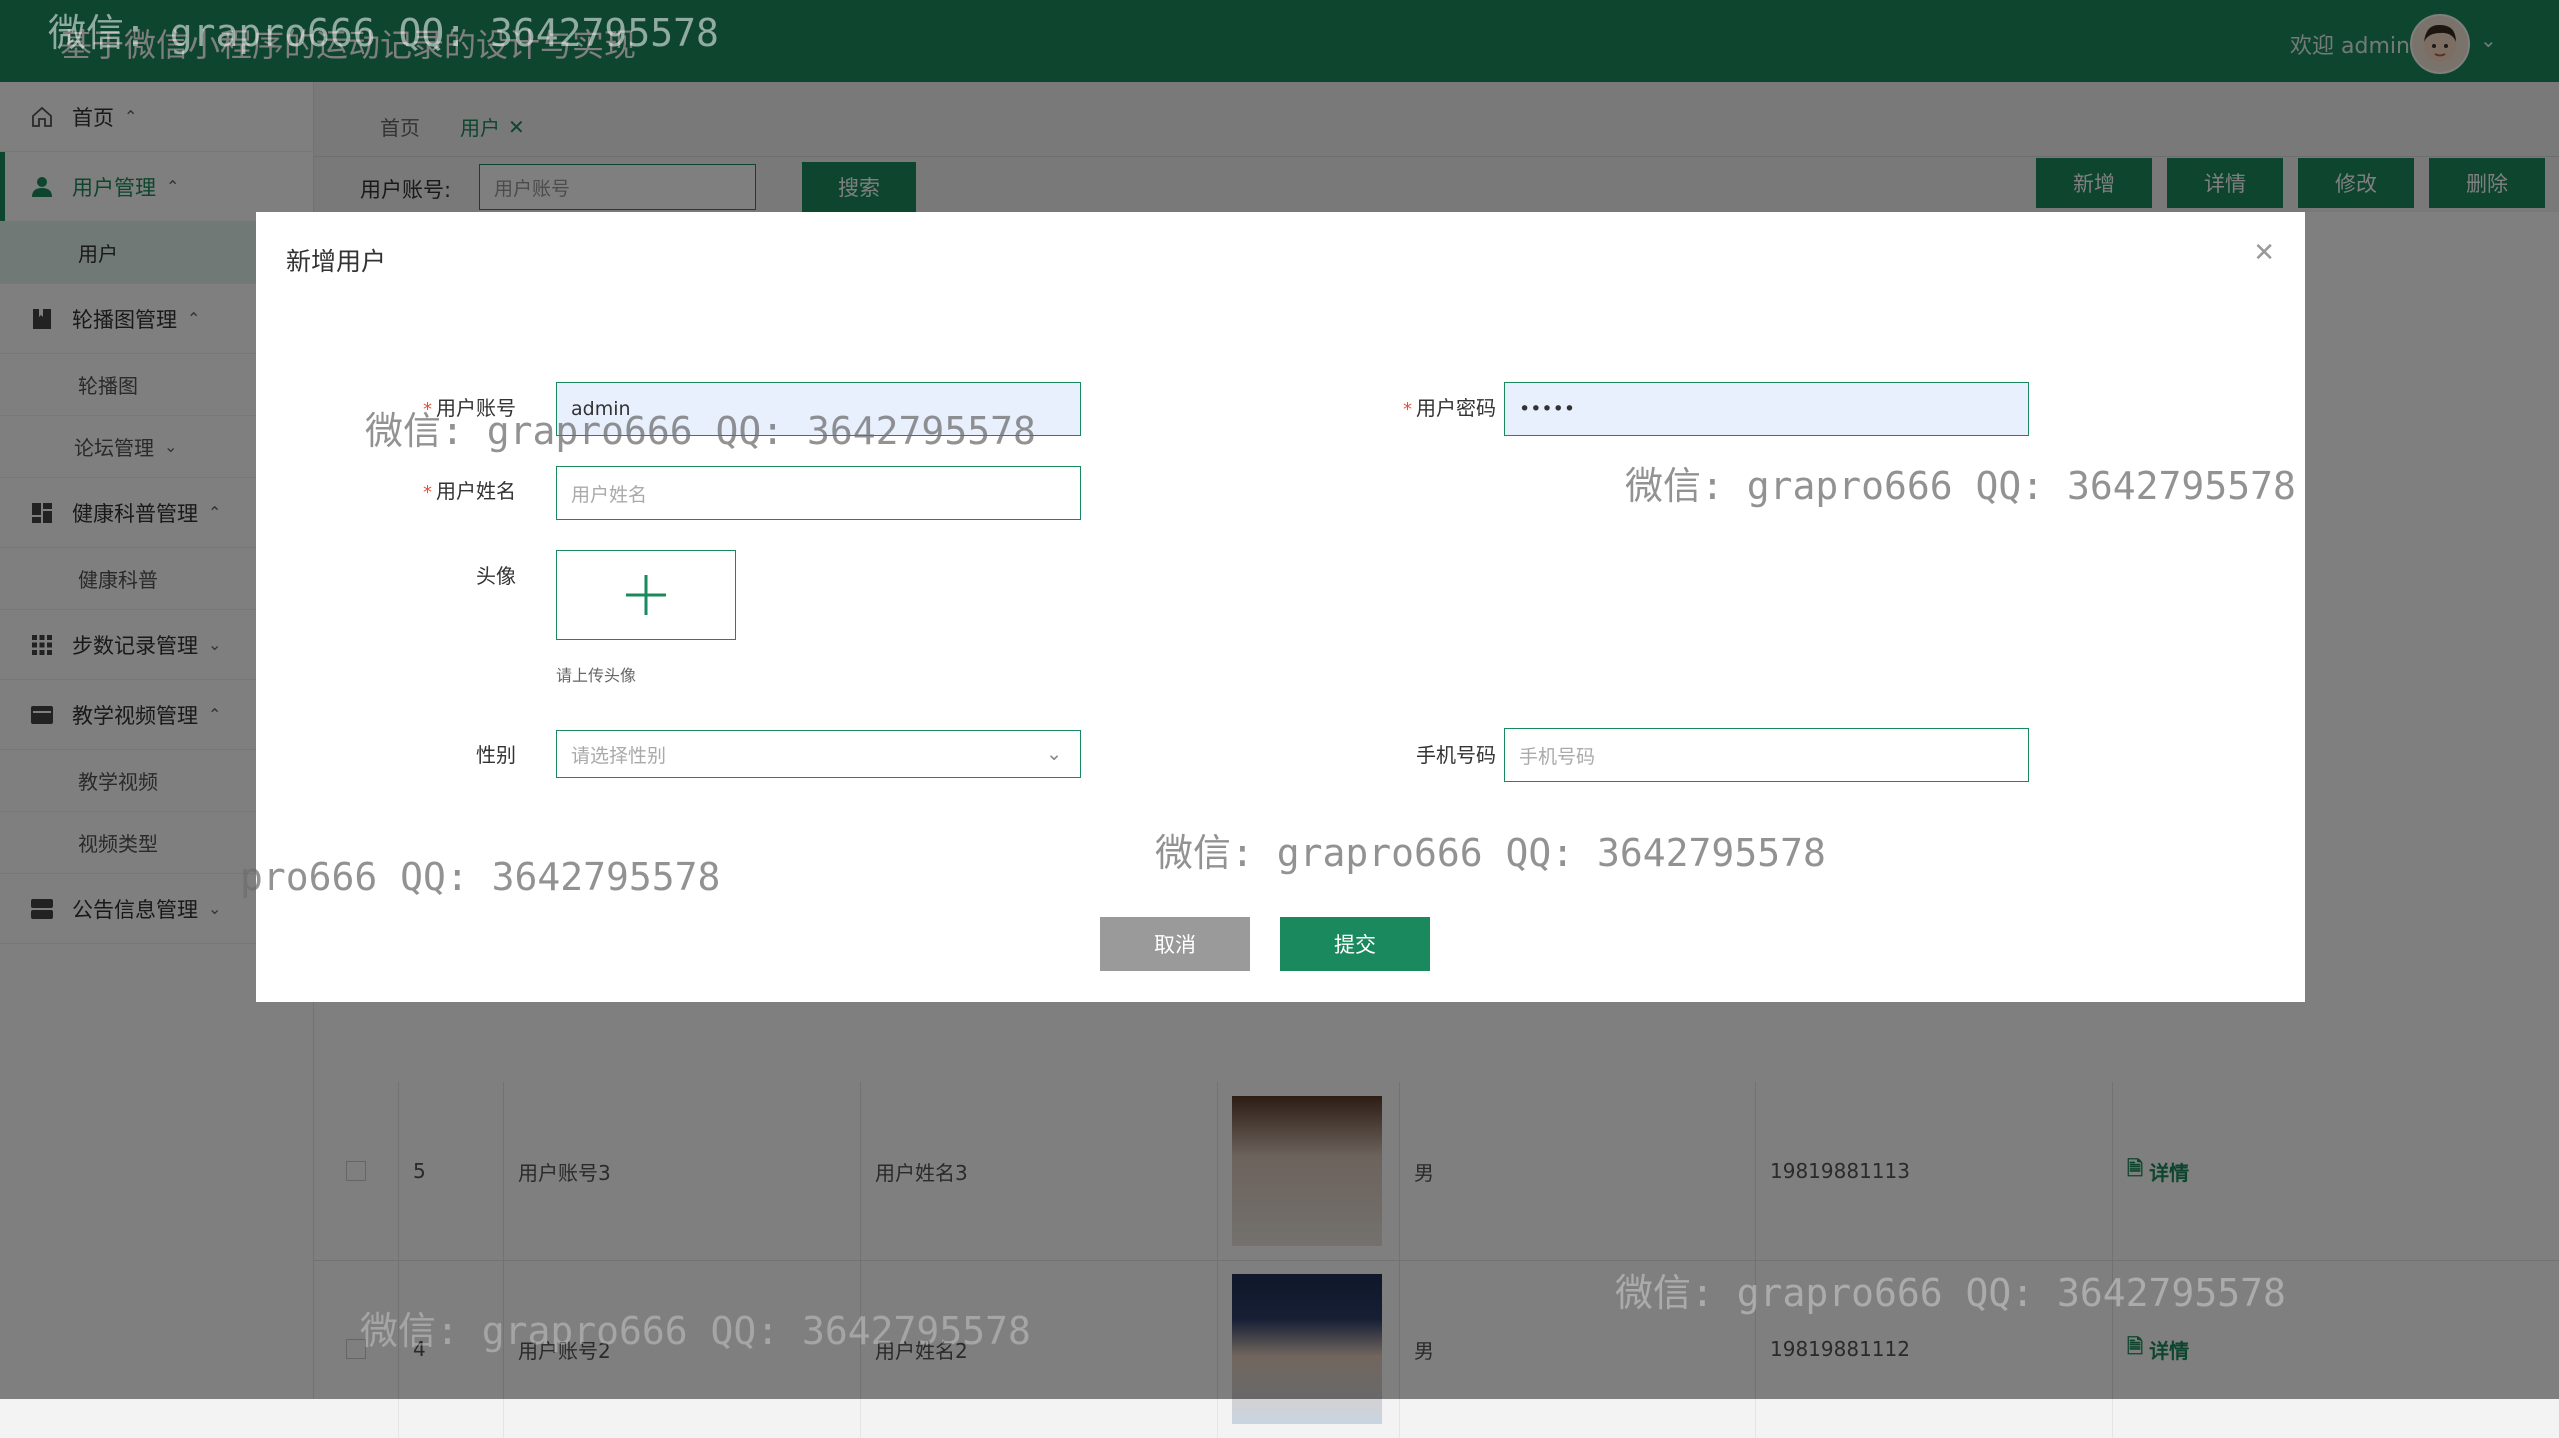  I want to click on password-label-text: 用户密码, so click(1456, 408).